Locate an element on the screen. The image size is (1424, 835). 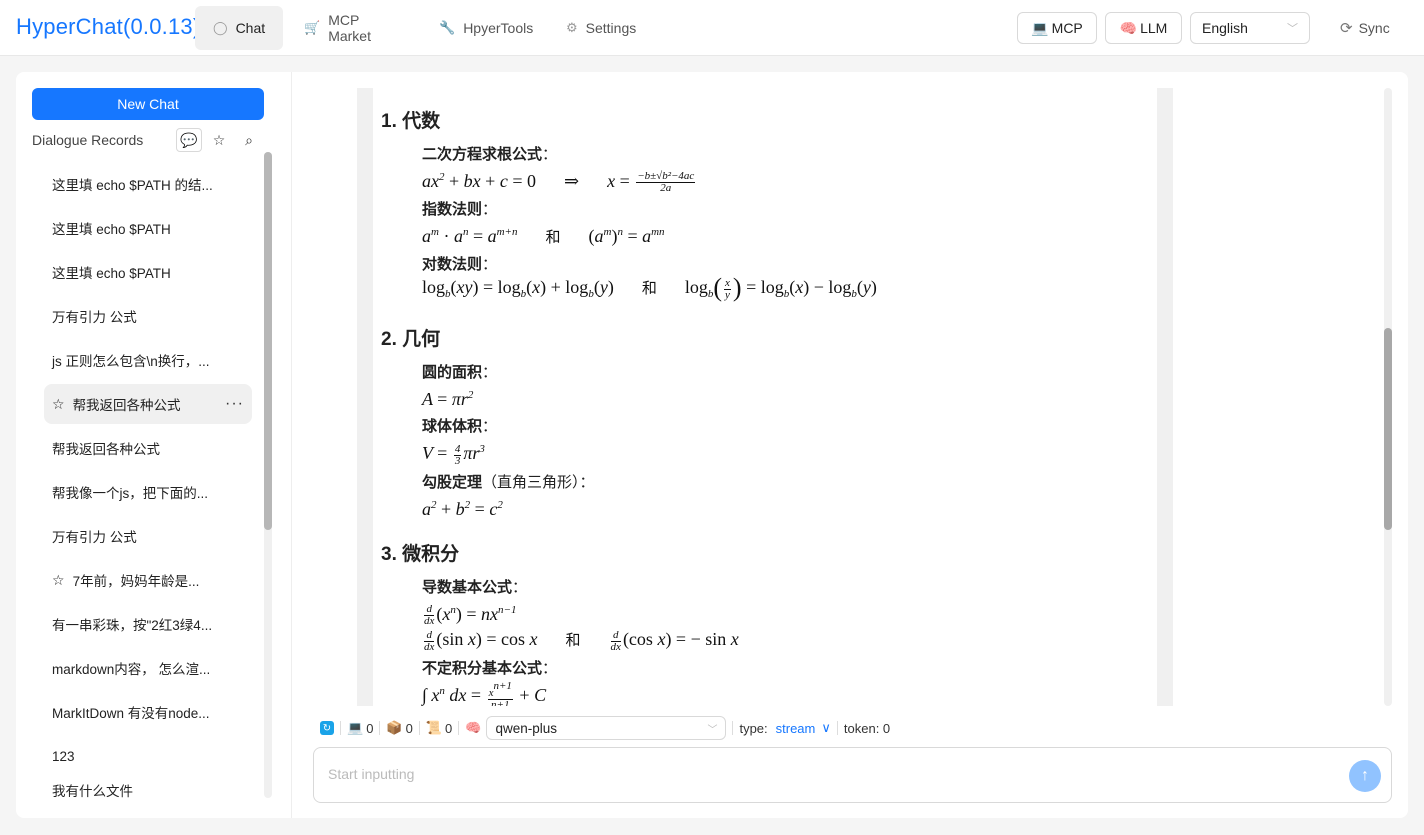
formula-label: 圆的面积： is located at coordinates (460, 373).